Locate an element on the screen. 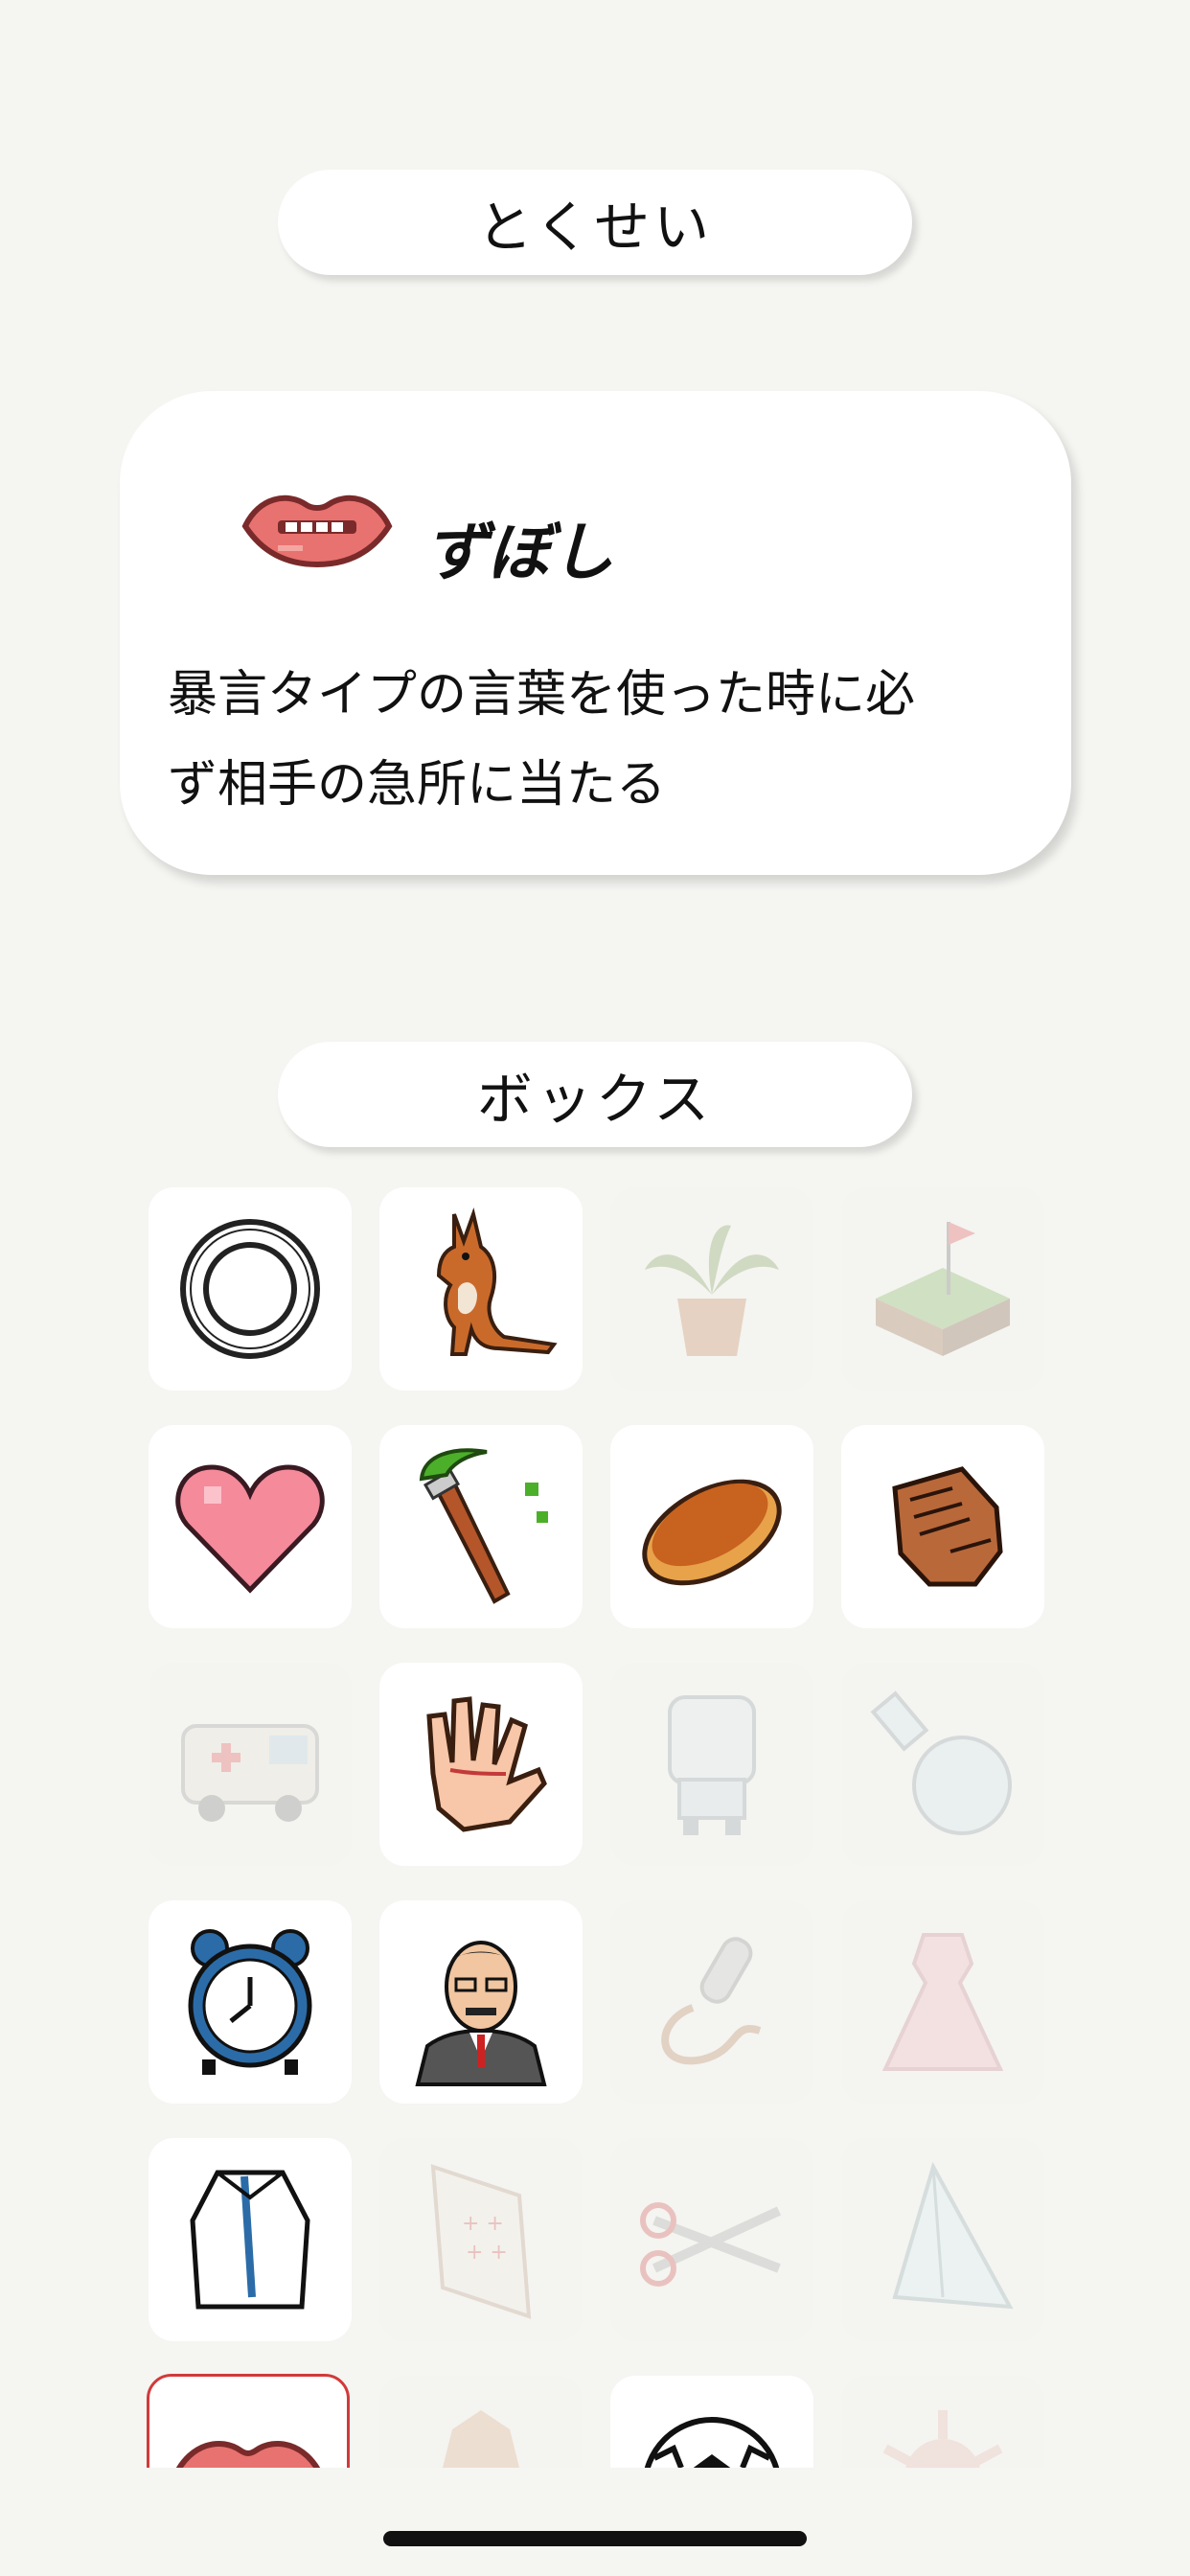  box-item-paintbrush is located at coordinates (481, 1526).